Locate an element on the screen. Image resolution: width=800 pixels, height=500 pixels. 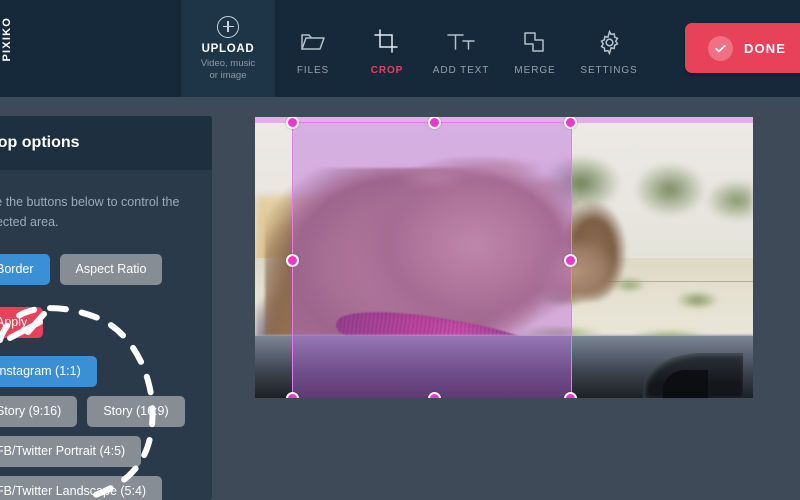
done-button-label: DONE is located at coordinates (765, 48).